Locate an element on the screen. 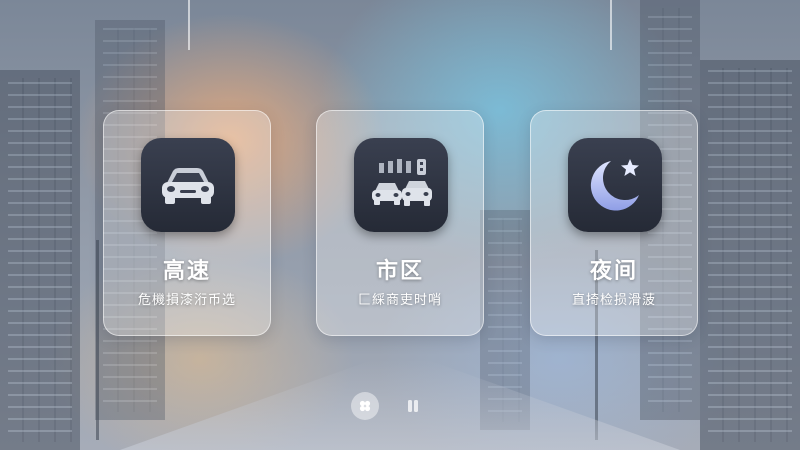  pause-icon is located at coordinates (413, 406).